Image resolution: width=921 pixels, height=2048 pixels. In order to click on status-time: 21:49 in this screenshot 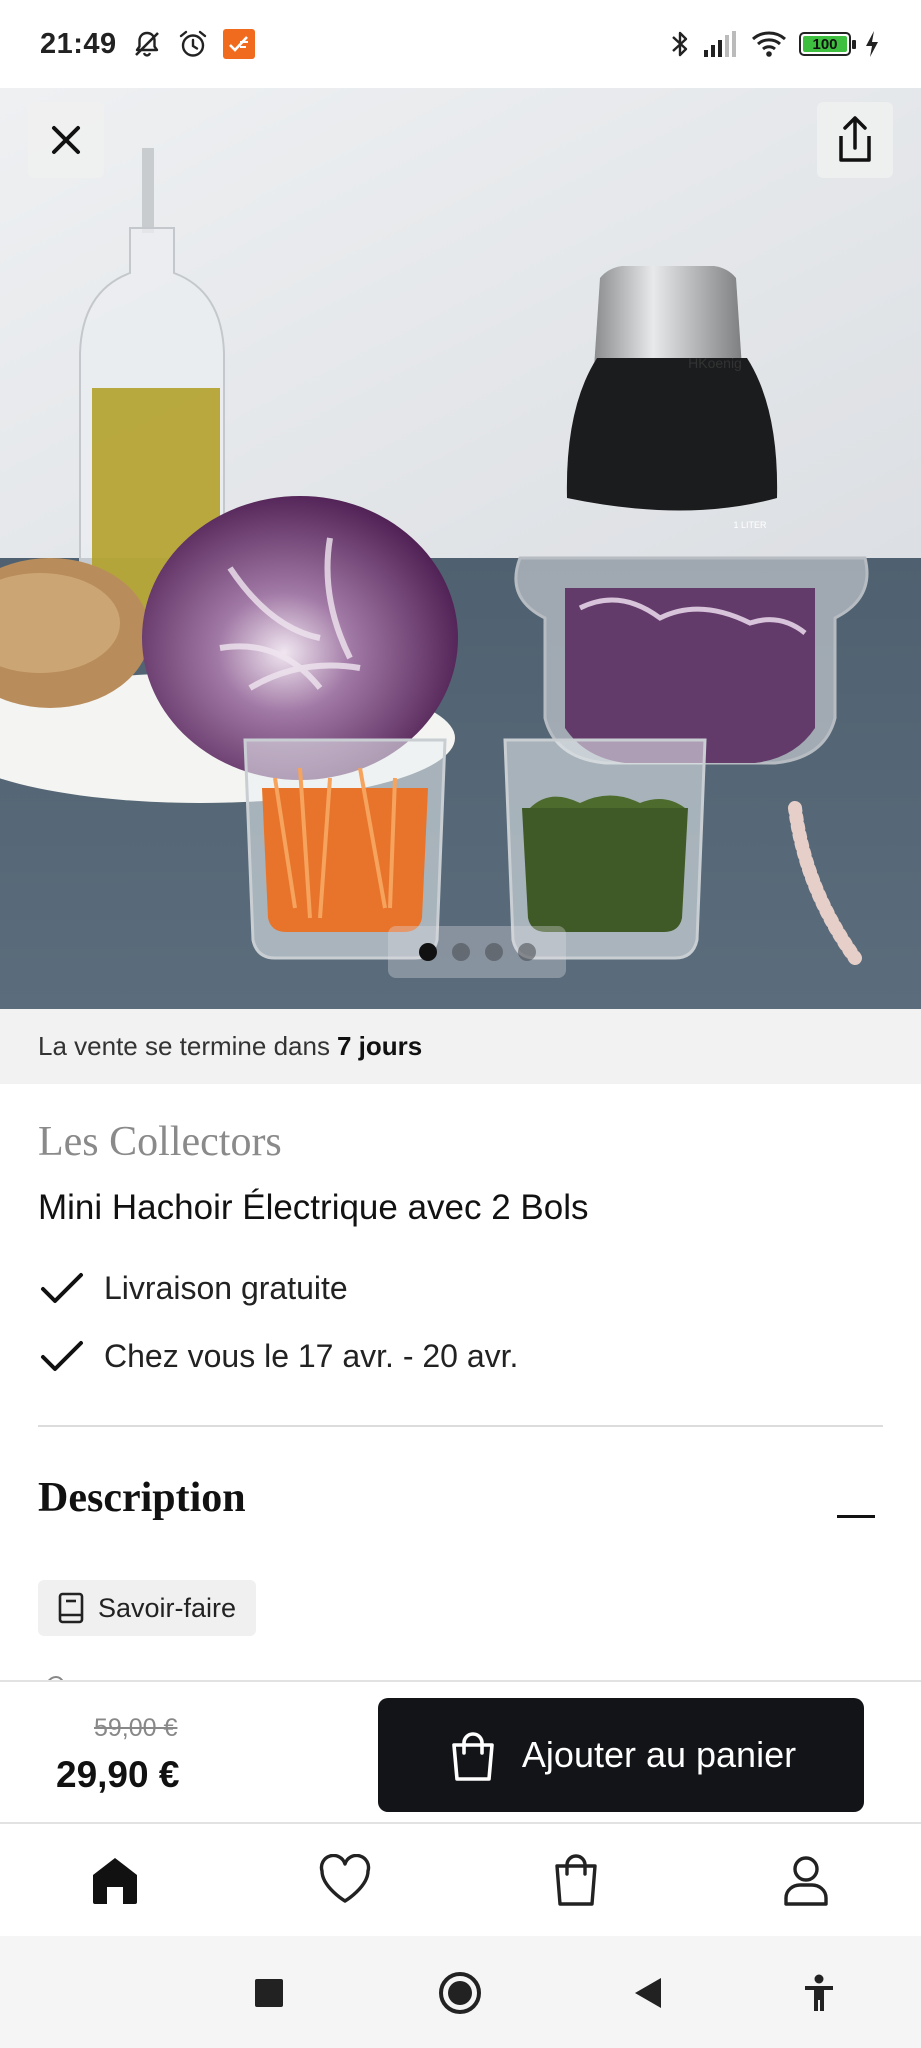, I will do `click(78, 43)`.